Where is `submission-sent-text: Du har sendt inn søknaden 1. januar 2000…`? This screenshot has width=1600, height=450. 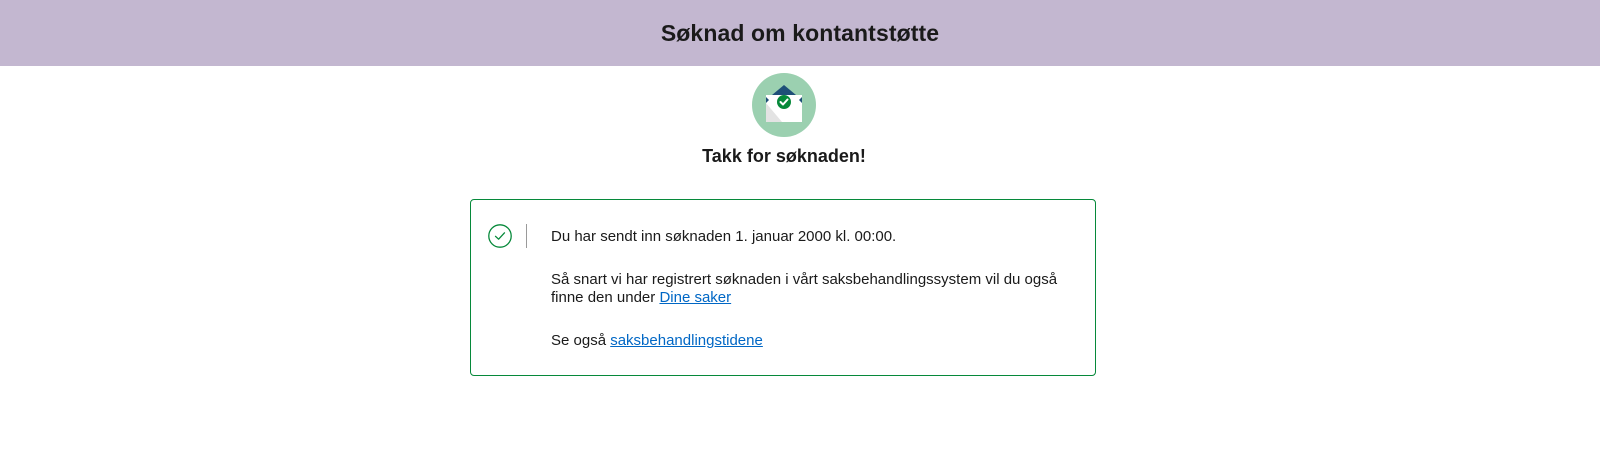 submission-sent-text: Du har sendt inn søknaden 1. januar 2000… is located at coordinates (724, 236).